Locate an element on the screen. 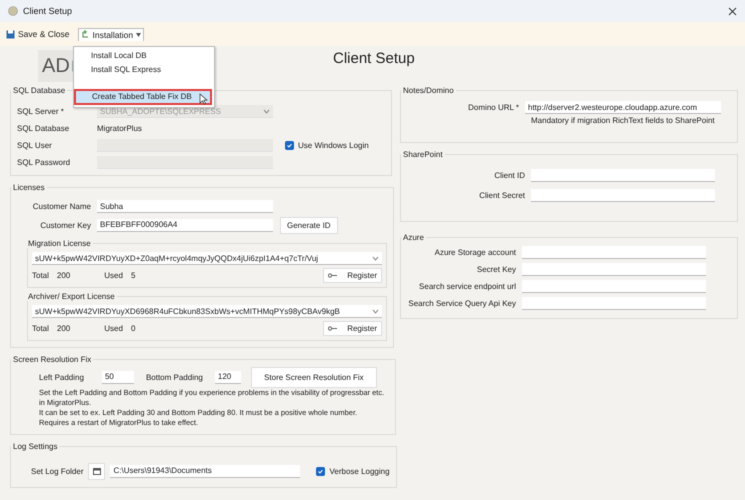 This screenshot has height=500, width=745. group-title: SharePoint is located at coordinates (423, 154).